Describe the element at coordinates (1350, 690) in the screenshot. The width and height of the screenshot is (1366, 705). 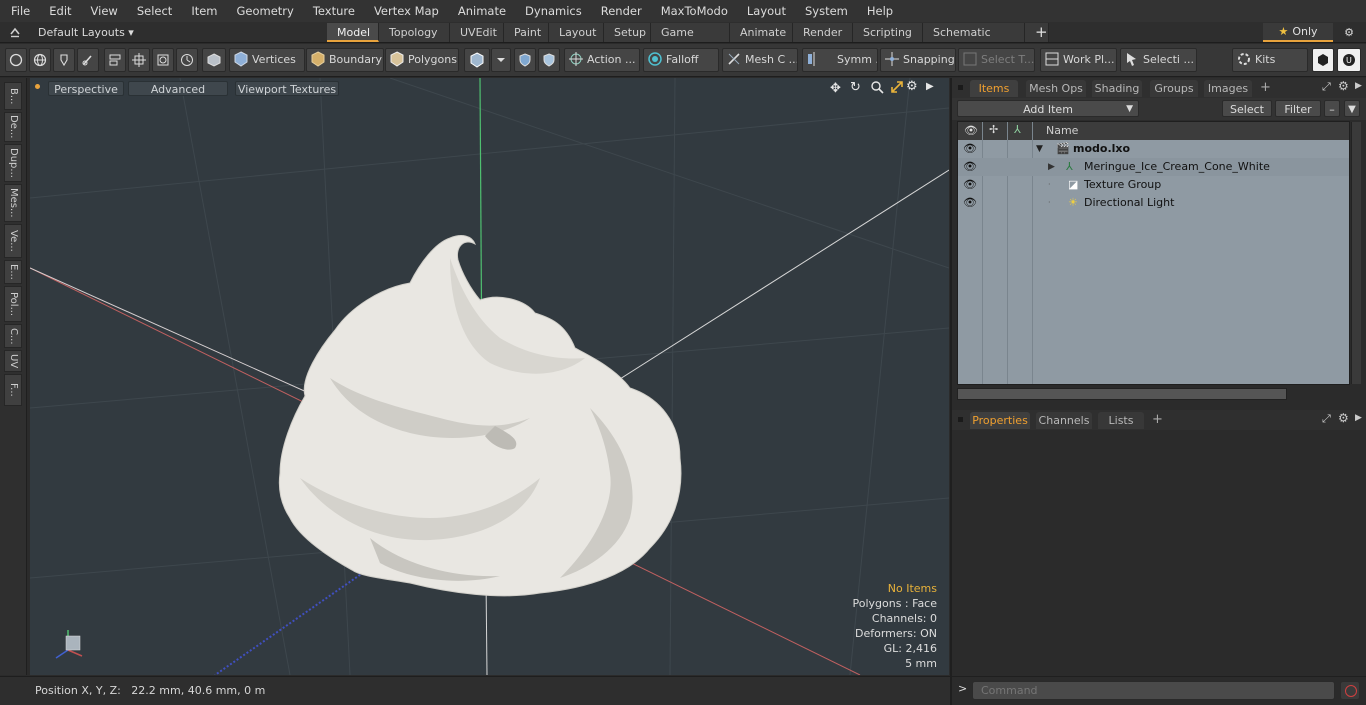
I see `record-macro-icon` at that location.